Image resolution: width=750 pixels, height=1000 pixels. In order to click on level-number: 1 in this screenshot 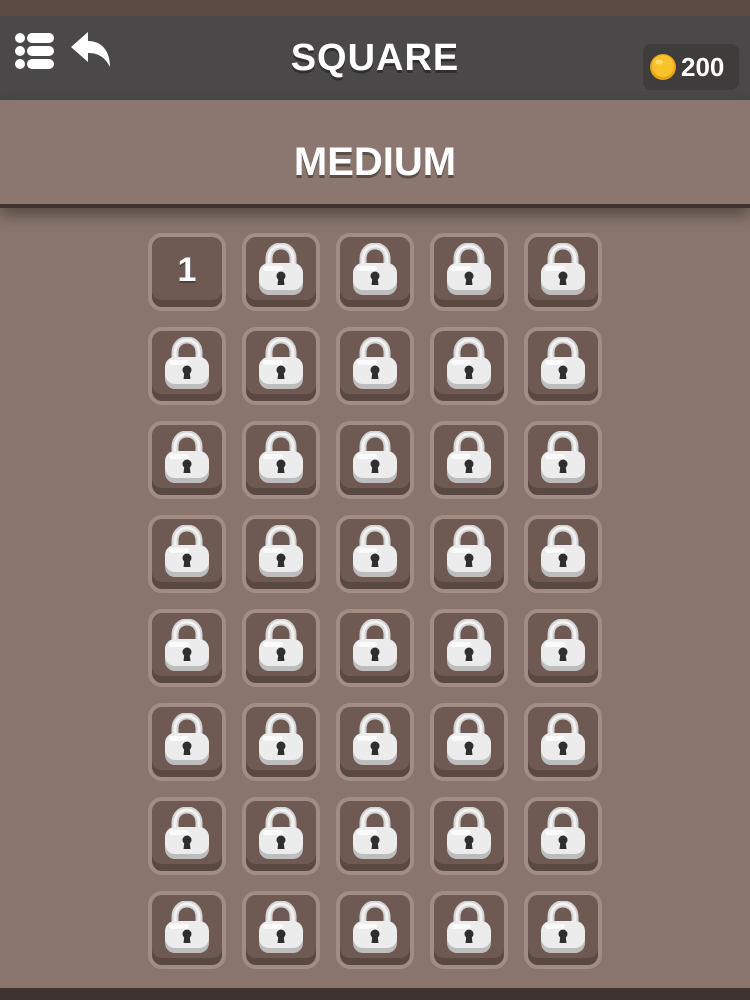, I will do `click(187, 270)`.